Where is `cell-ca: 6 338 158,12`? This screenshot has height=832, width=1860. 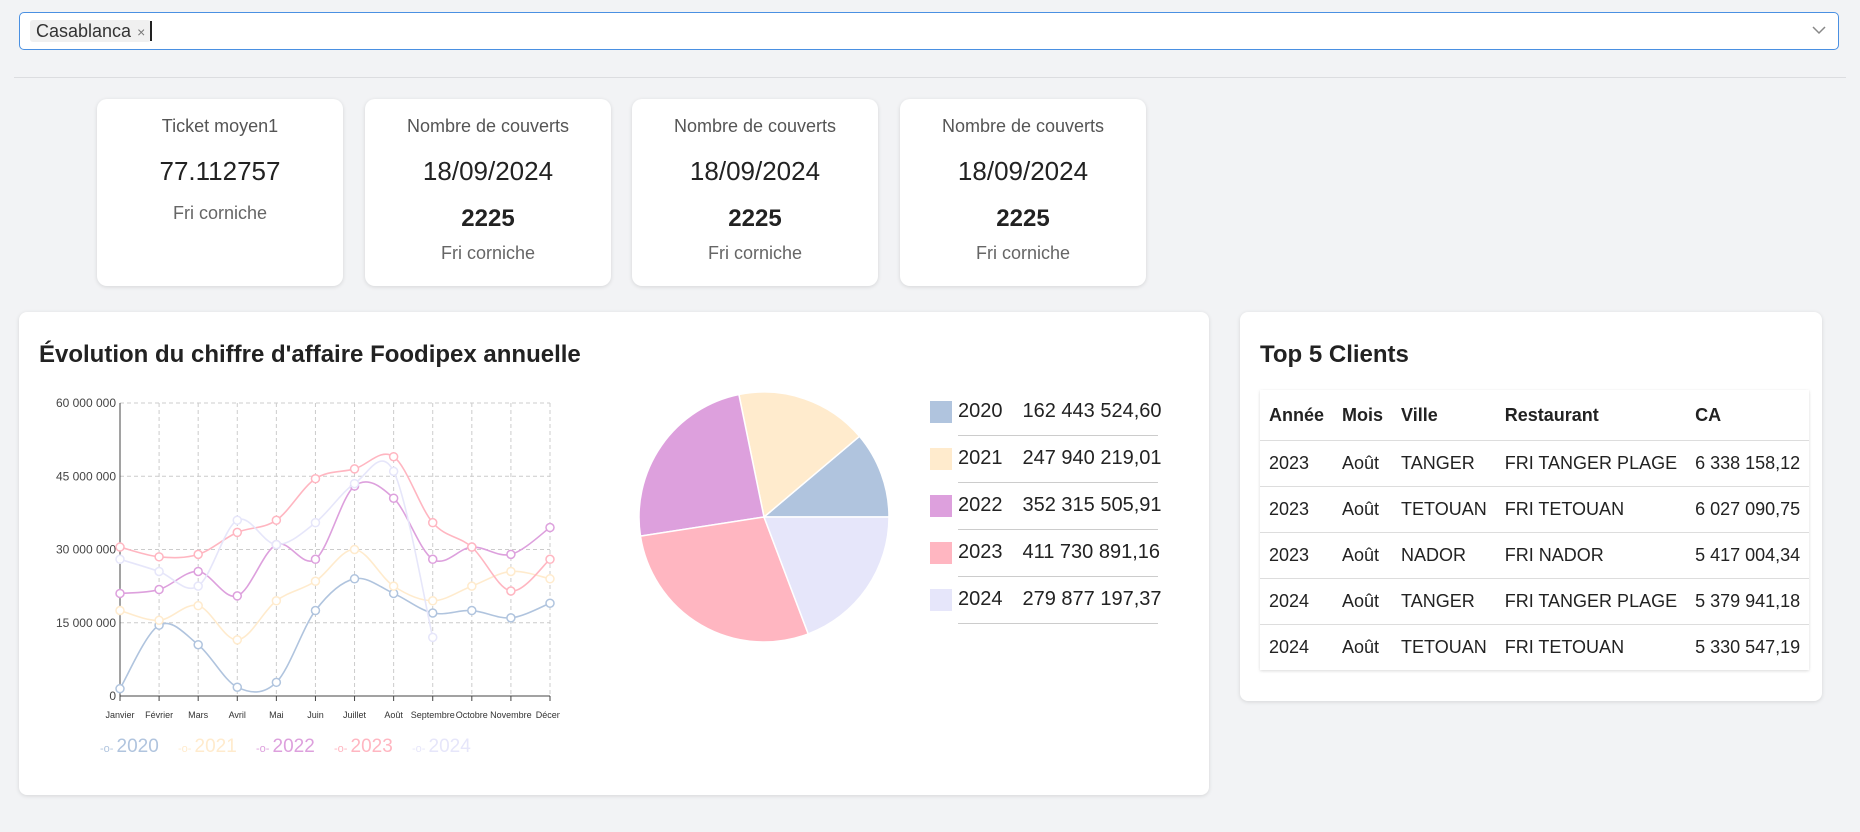
cell-ca: 6 338 158,12 is located at coordinates (1748, 463).